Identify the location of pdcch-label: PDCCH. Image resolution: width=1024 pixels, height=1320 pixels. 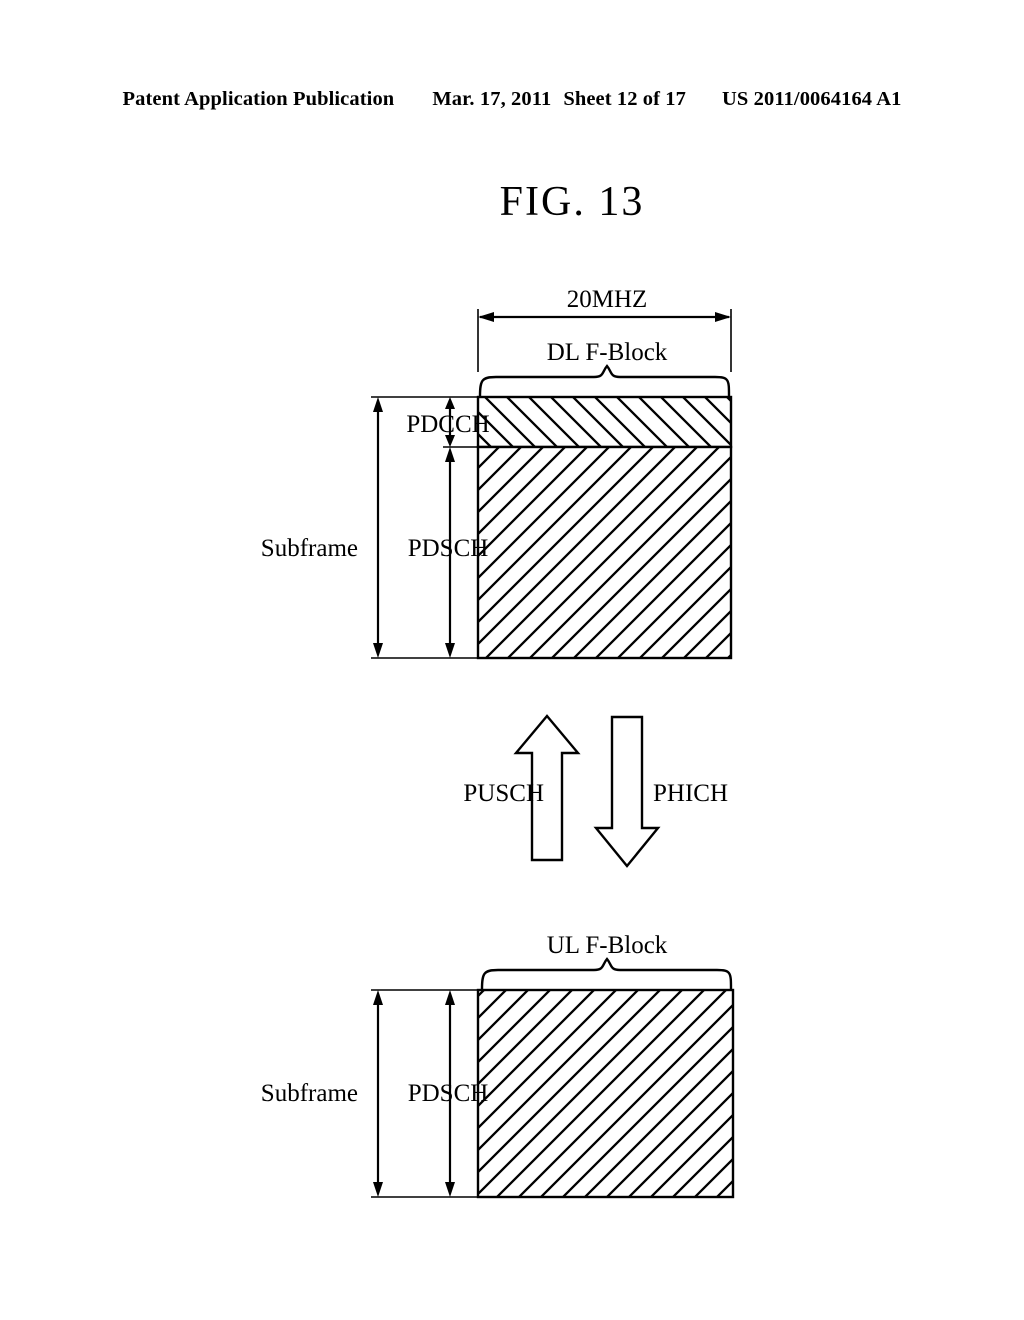
(447, 424).